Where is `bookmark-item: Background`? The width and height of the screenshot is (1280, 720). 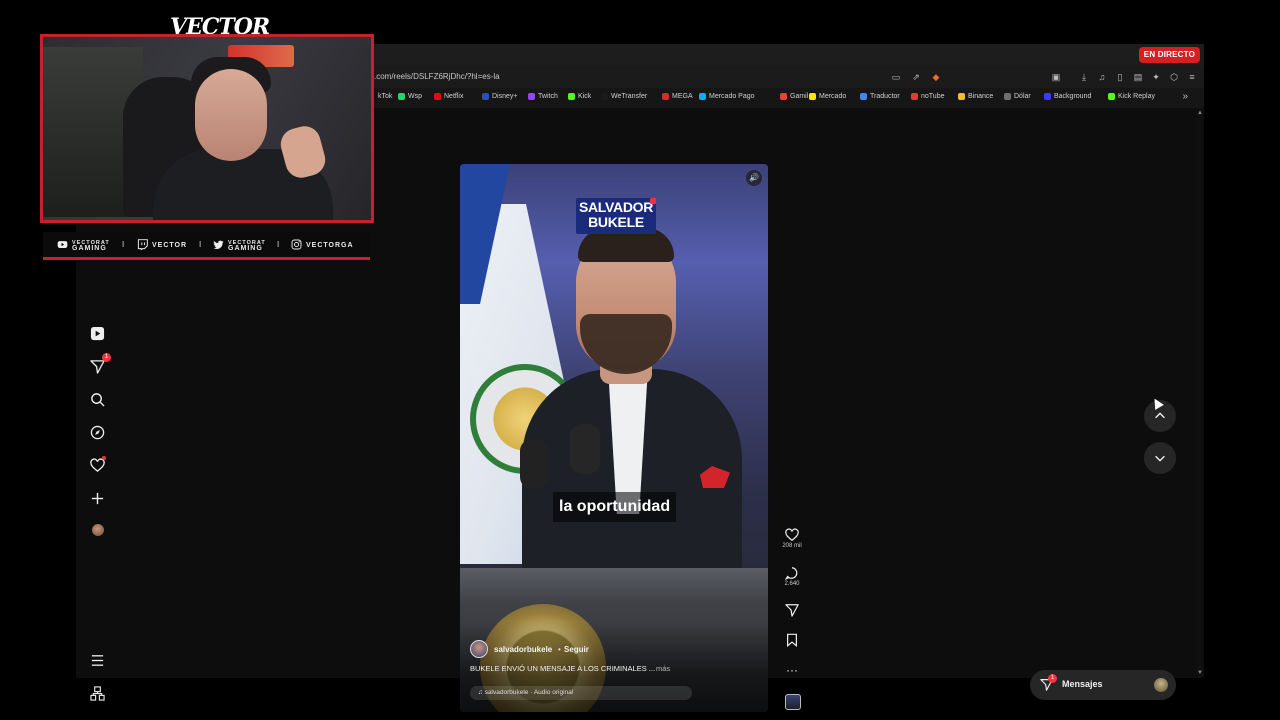
bookmark-item: Background is located at coordinates (1067, 96).